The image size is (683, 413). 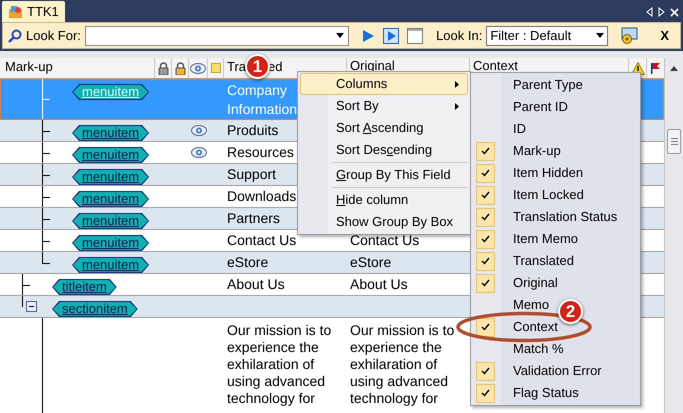 What do you see at coordinates (253, 218) in the screenshot?
I see `translated-text: Partners` at bounding box center [253, 218].